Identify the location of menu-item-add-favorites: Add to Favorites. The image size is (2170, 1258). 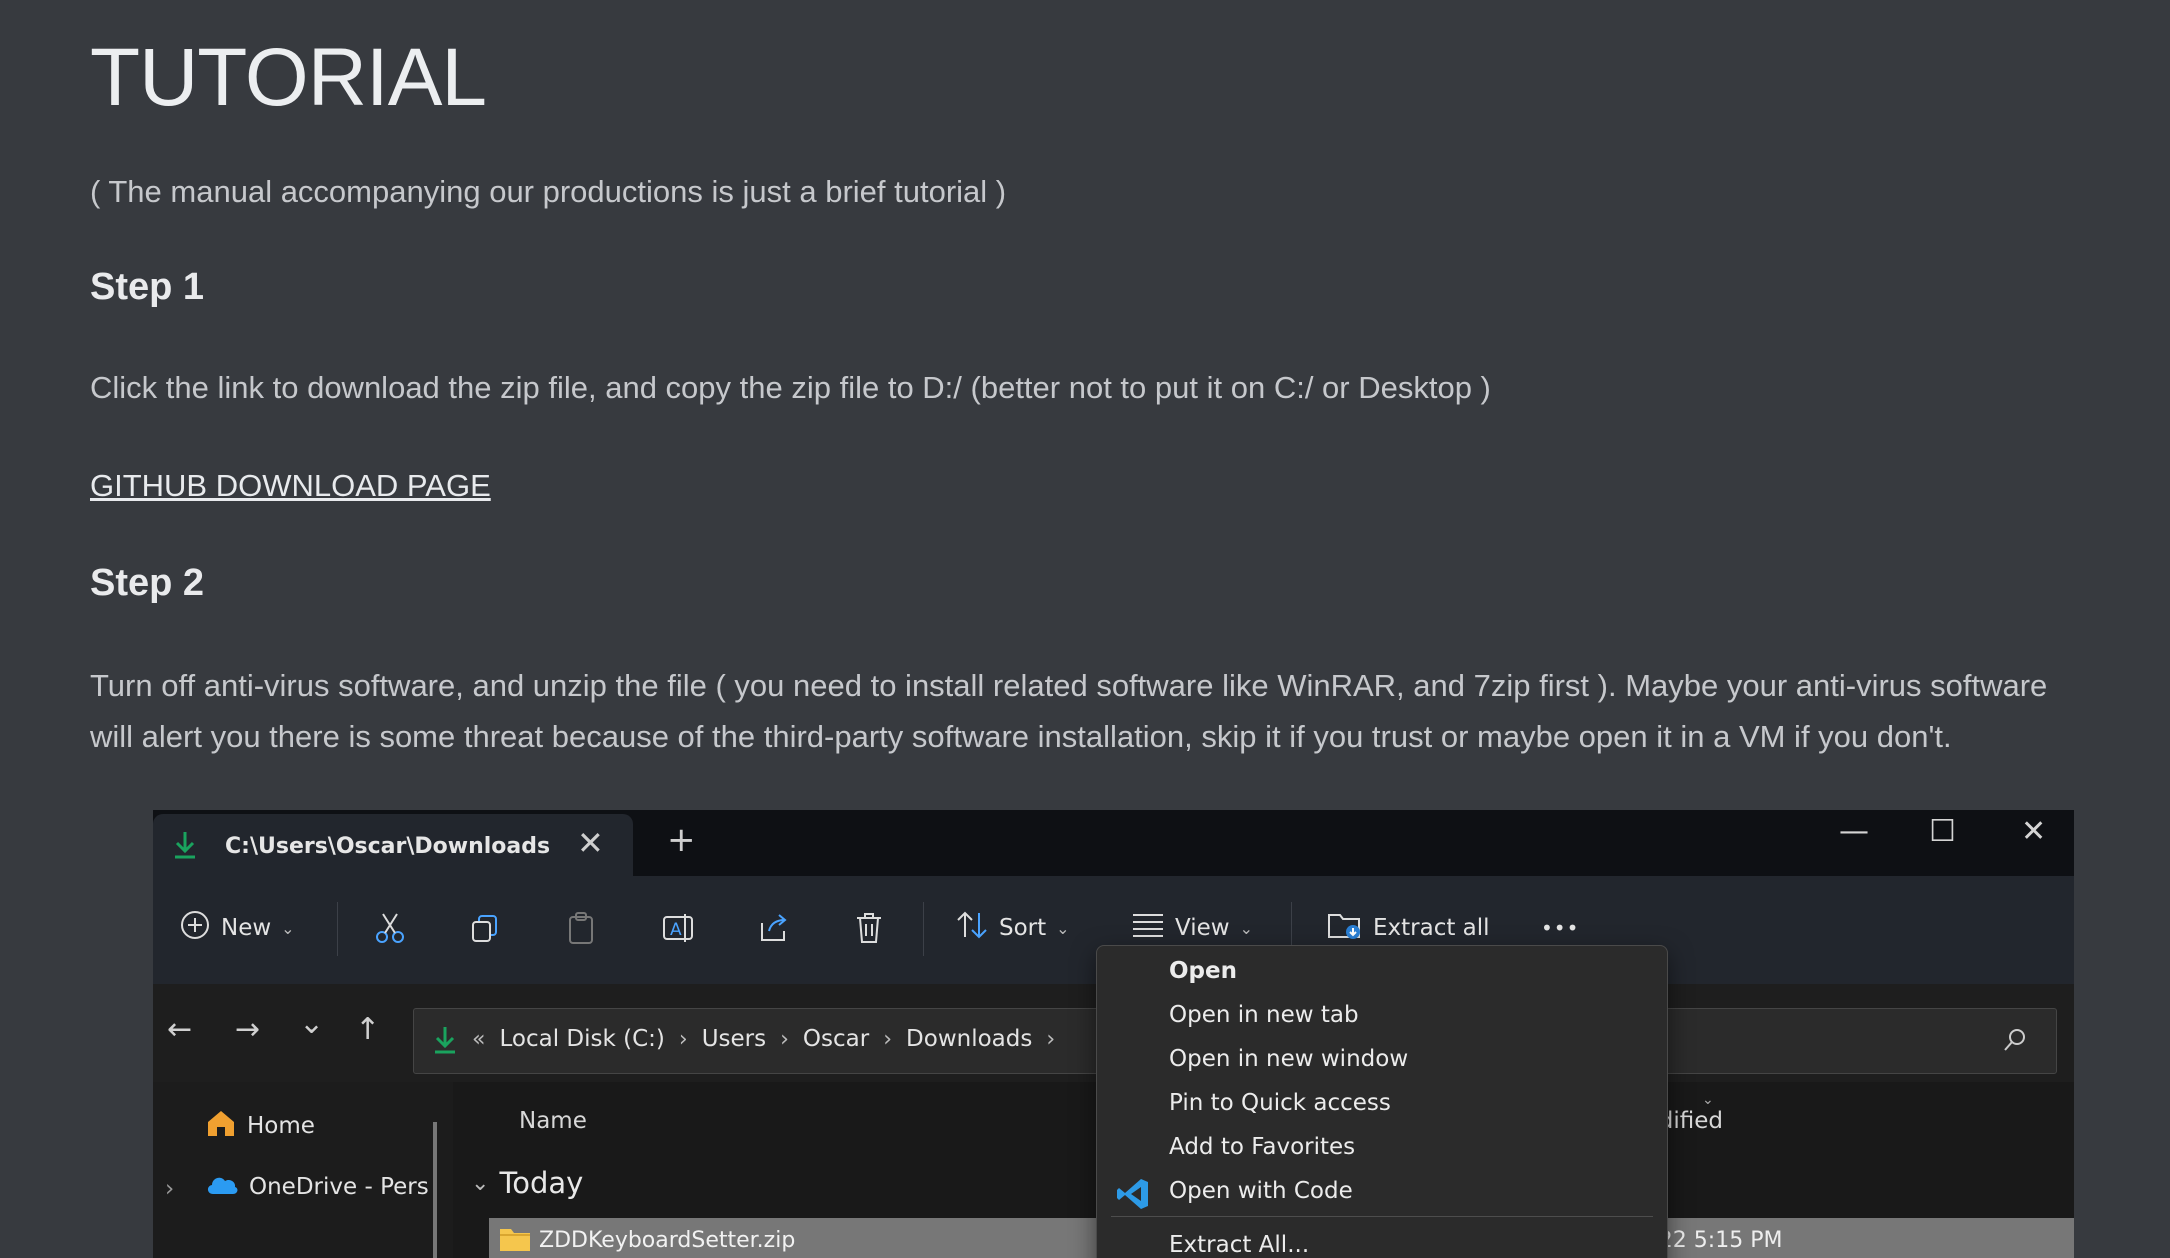
(1262, 1147).